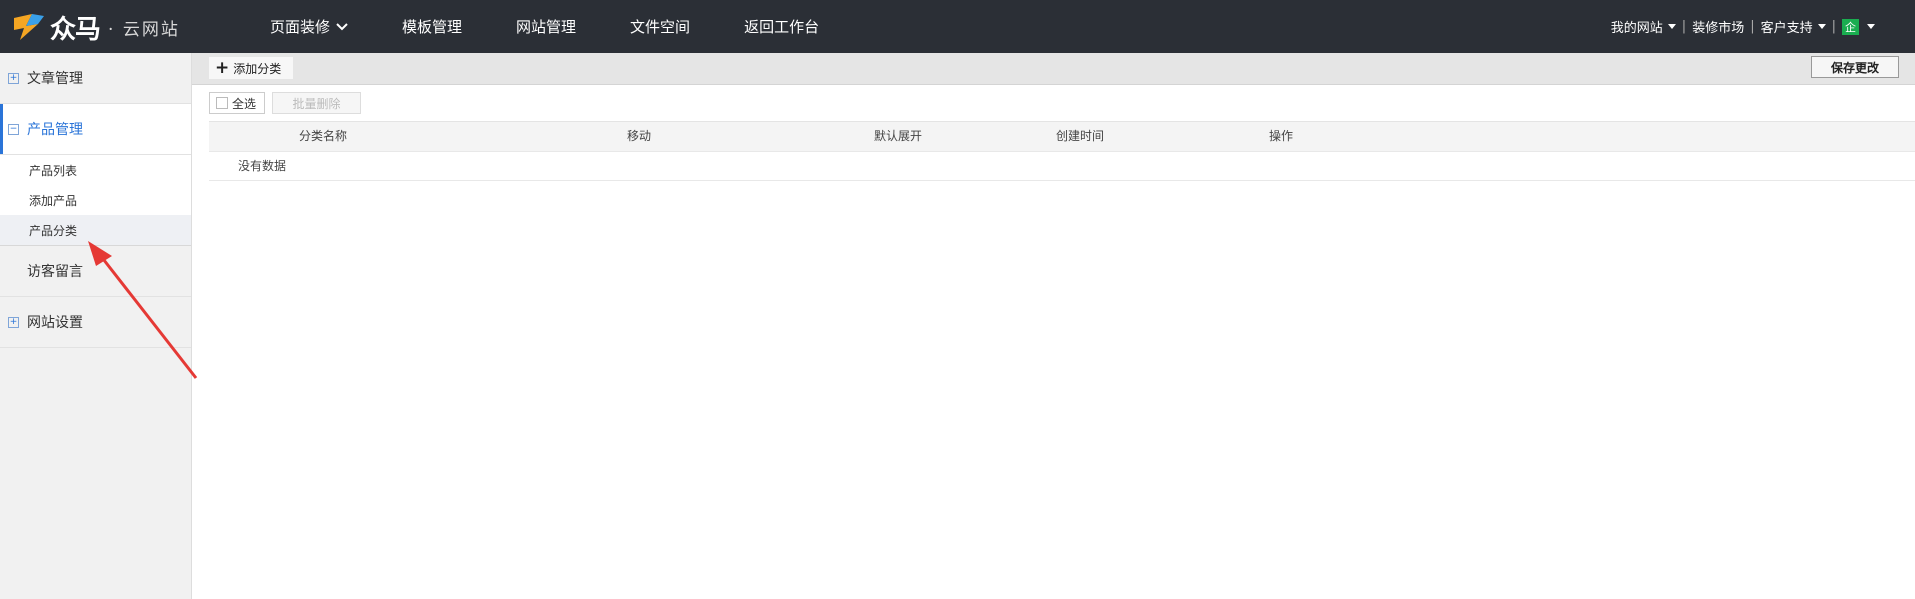 The width and height of the screenshot is (1915, 599). I want to click on nav-back-to-workbench: 返回工作台, so click(781, 26).